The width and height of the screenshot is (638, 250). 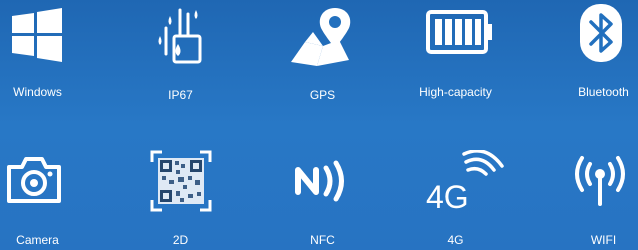 What do you see at coordinates (447, 195) in the screenshot?
I see `4g-icon-text: 4G` at bounding box center [447, 195].